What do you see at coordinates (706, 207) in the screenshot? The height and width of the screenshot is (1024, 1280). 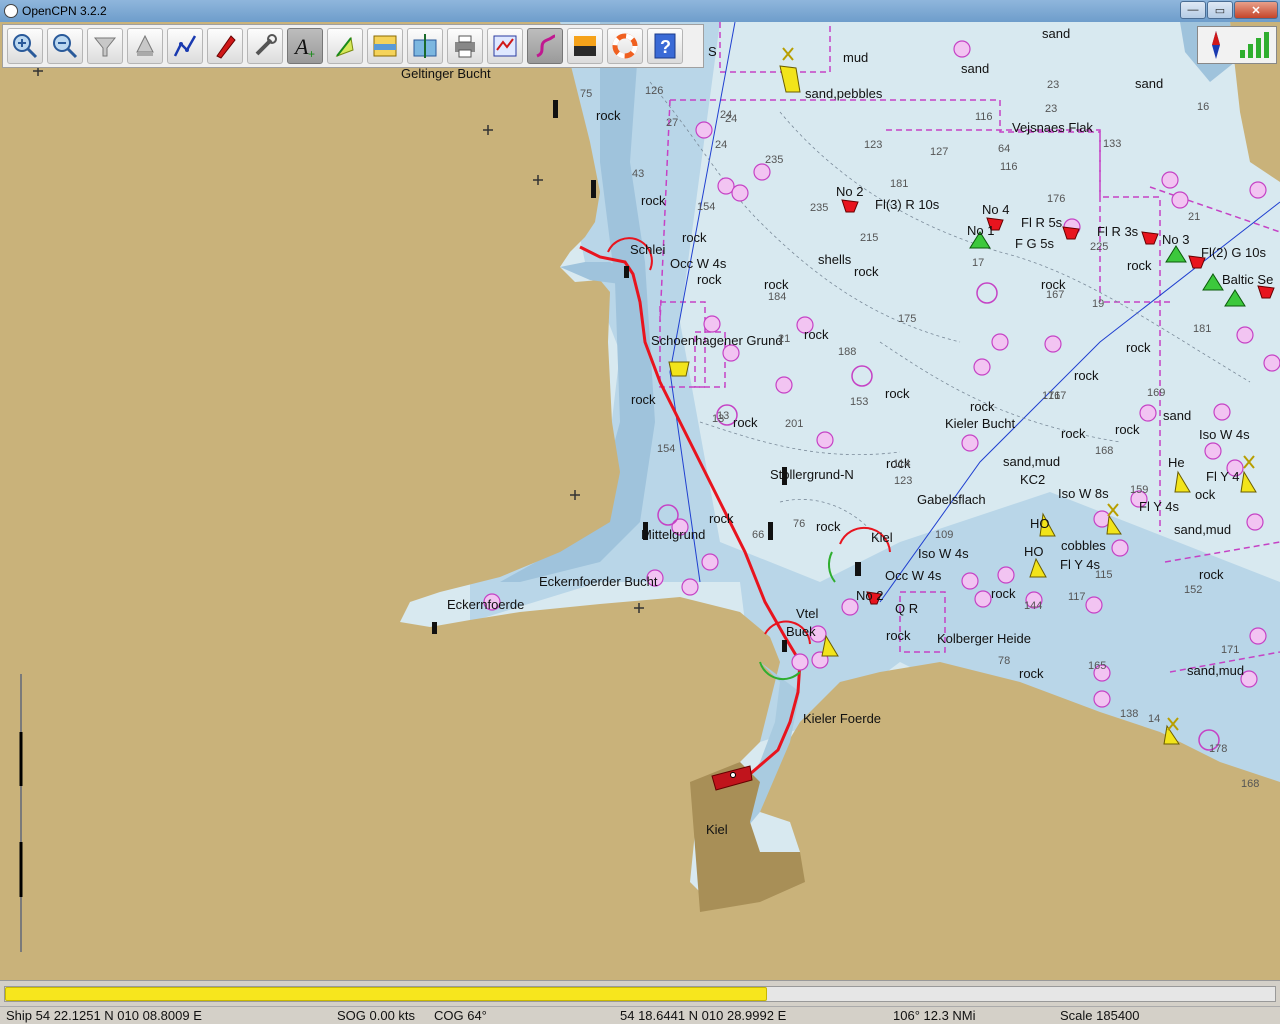 I see `depth-sounding: 154` at bounding box center [706, 207].